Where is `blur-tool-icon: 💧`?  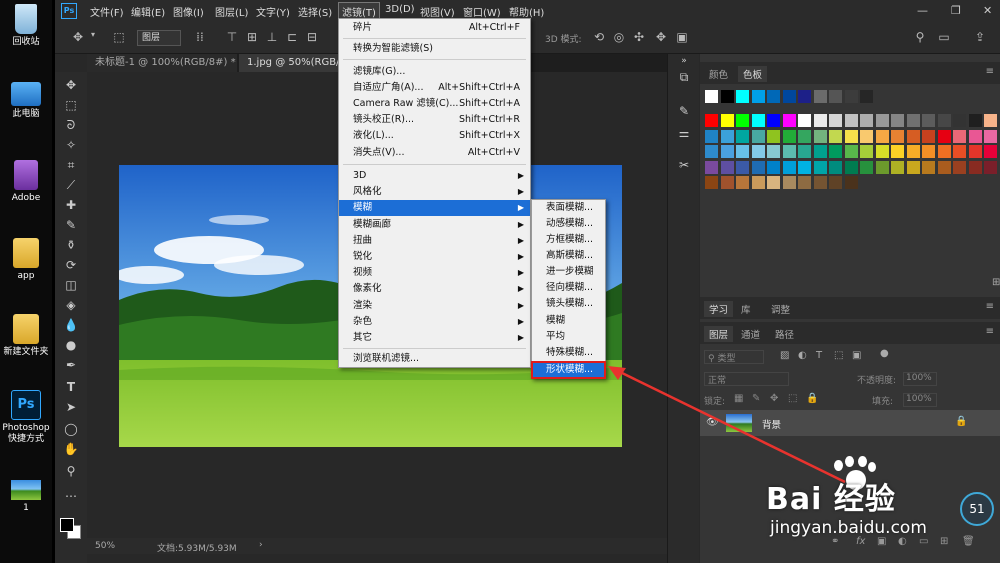
blur-tool-icon: 💧 is located at coordinates (71, 325).